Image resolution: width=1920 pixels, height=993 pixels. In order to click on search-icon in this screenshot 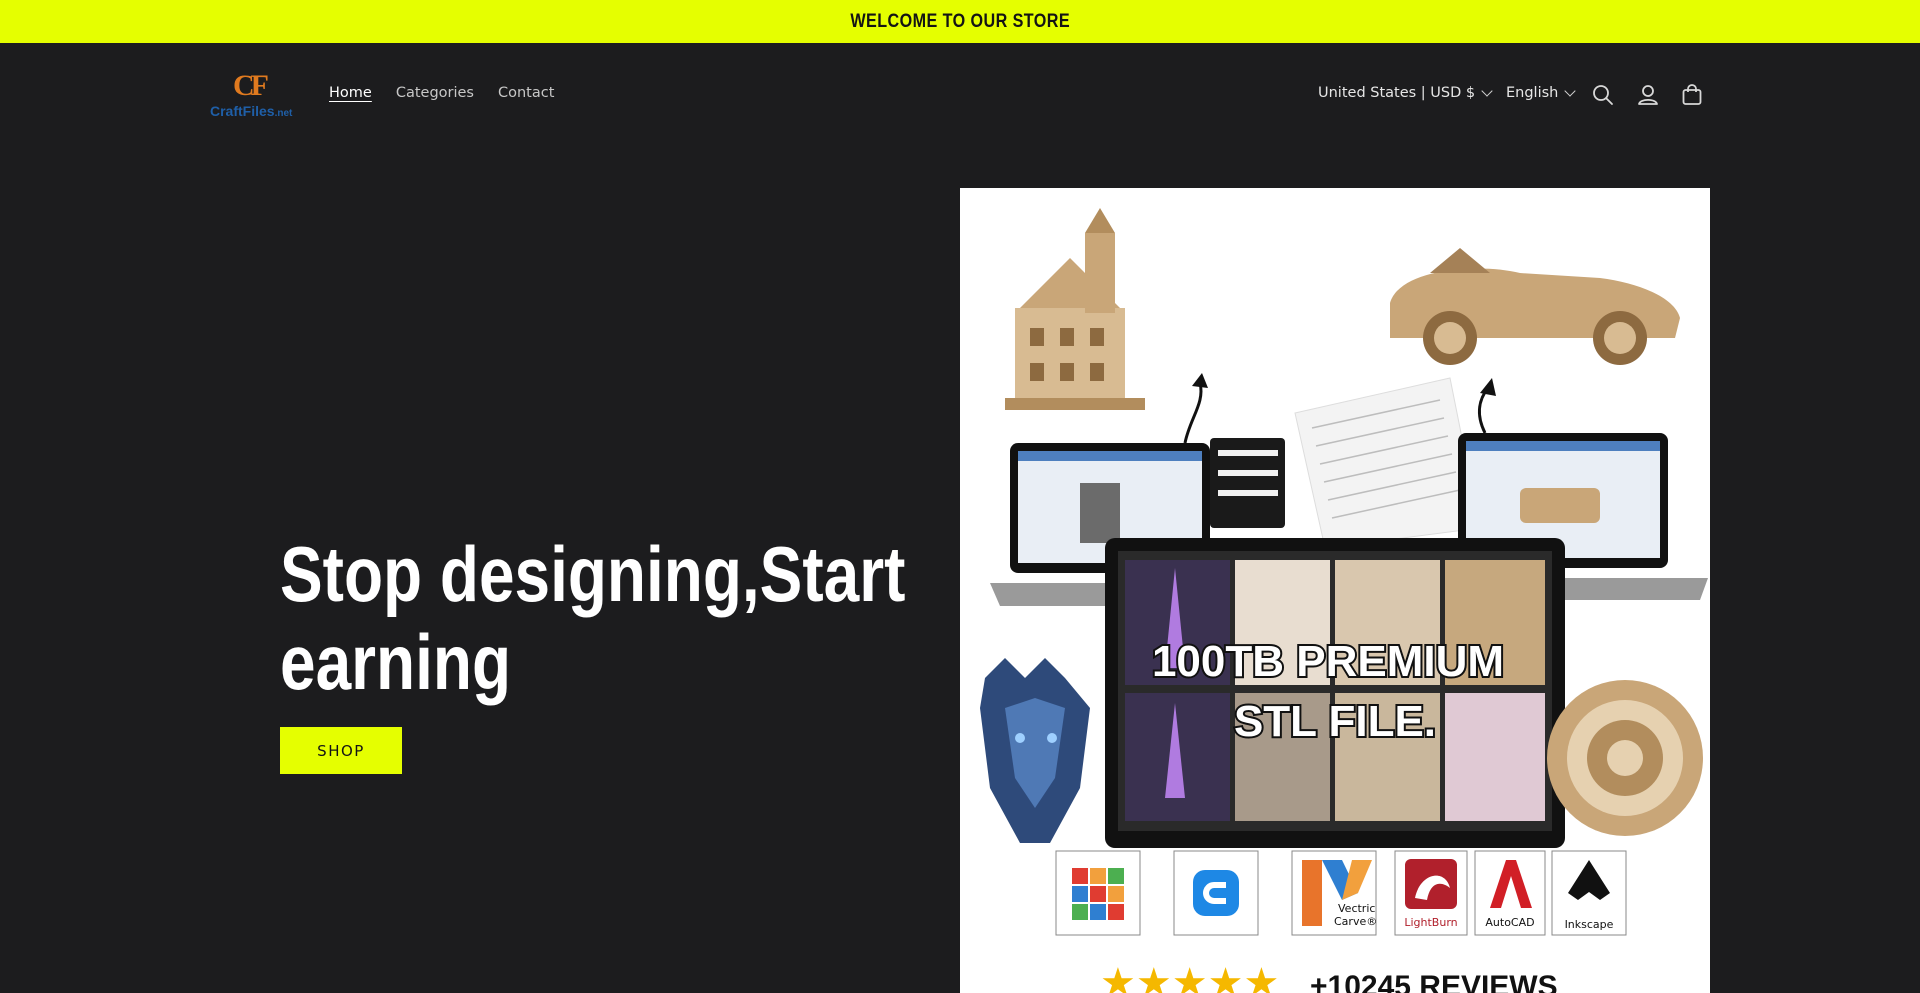, I will do `click(1603, 95)`.